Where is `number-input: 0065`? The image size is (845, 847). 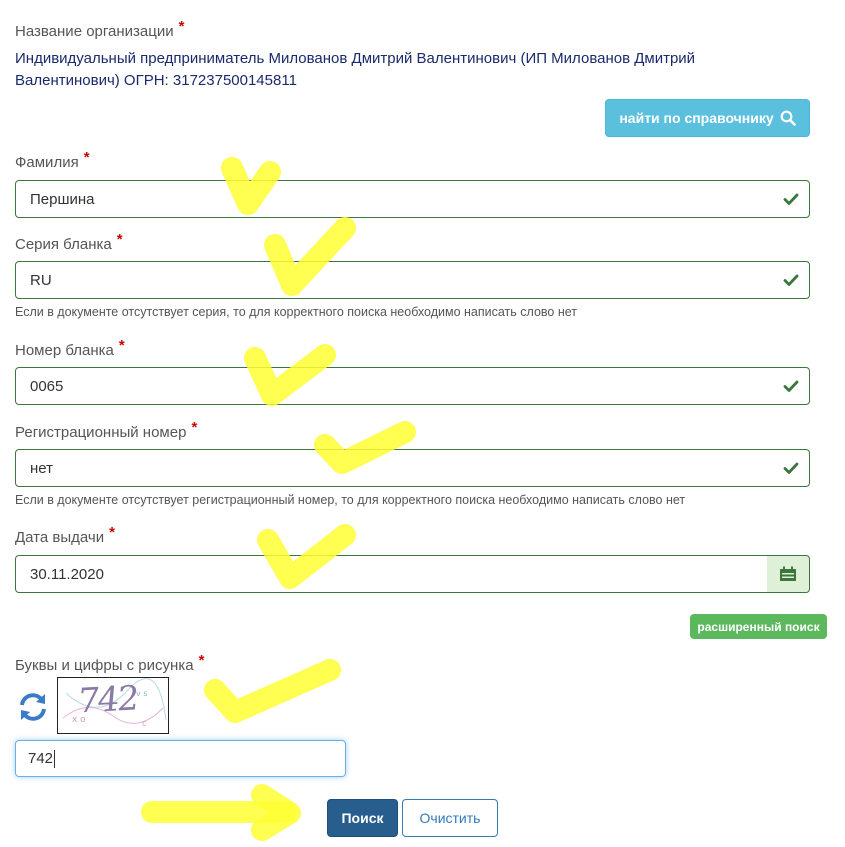
number-input: 0065 is located at coordinates (412, 386).